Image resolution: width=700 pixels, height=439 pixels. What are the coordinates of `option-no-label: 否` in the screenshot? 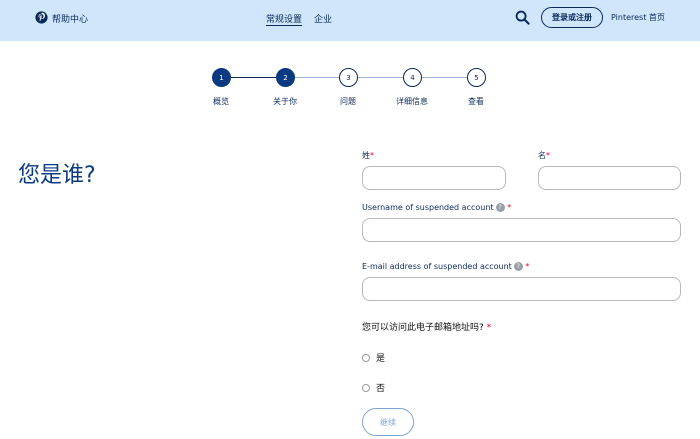 It's located at (381, 389).